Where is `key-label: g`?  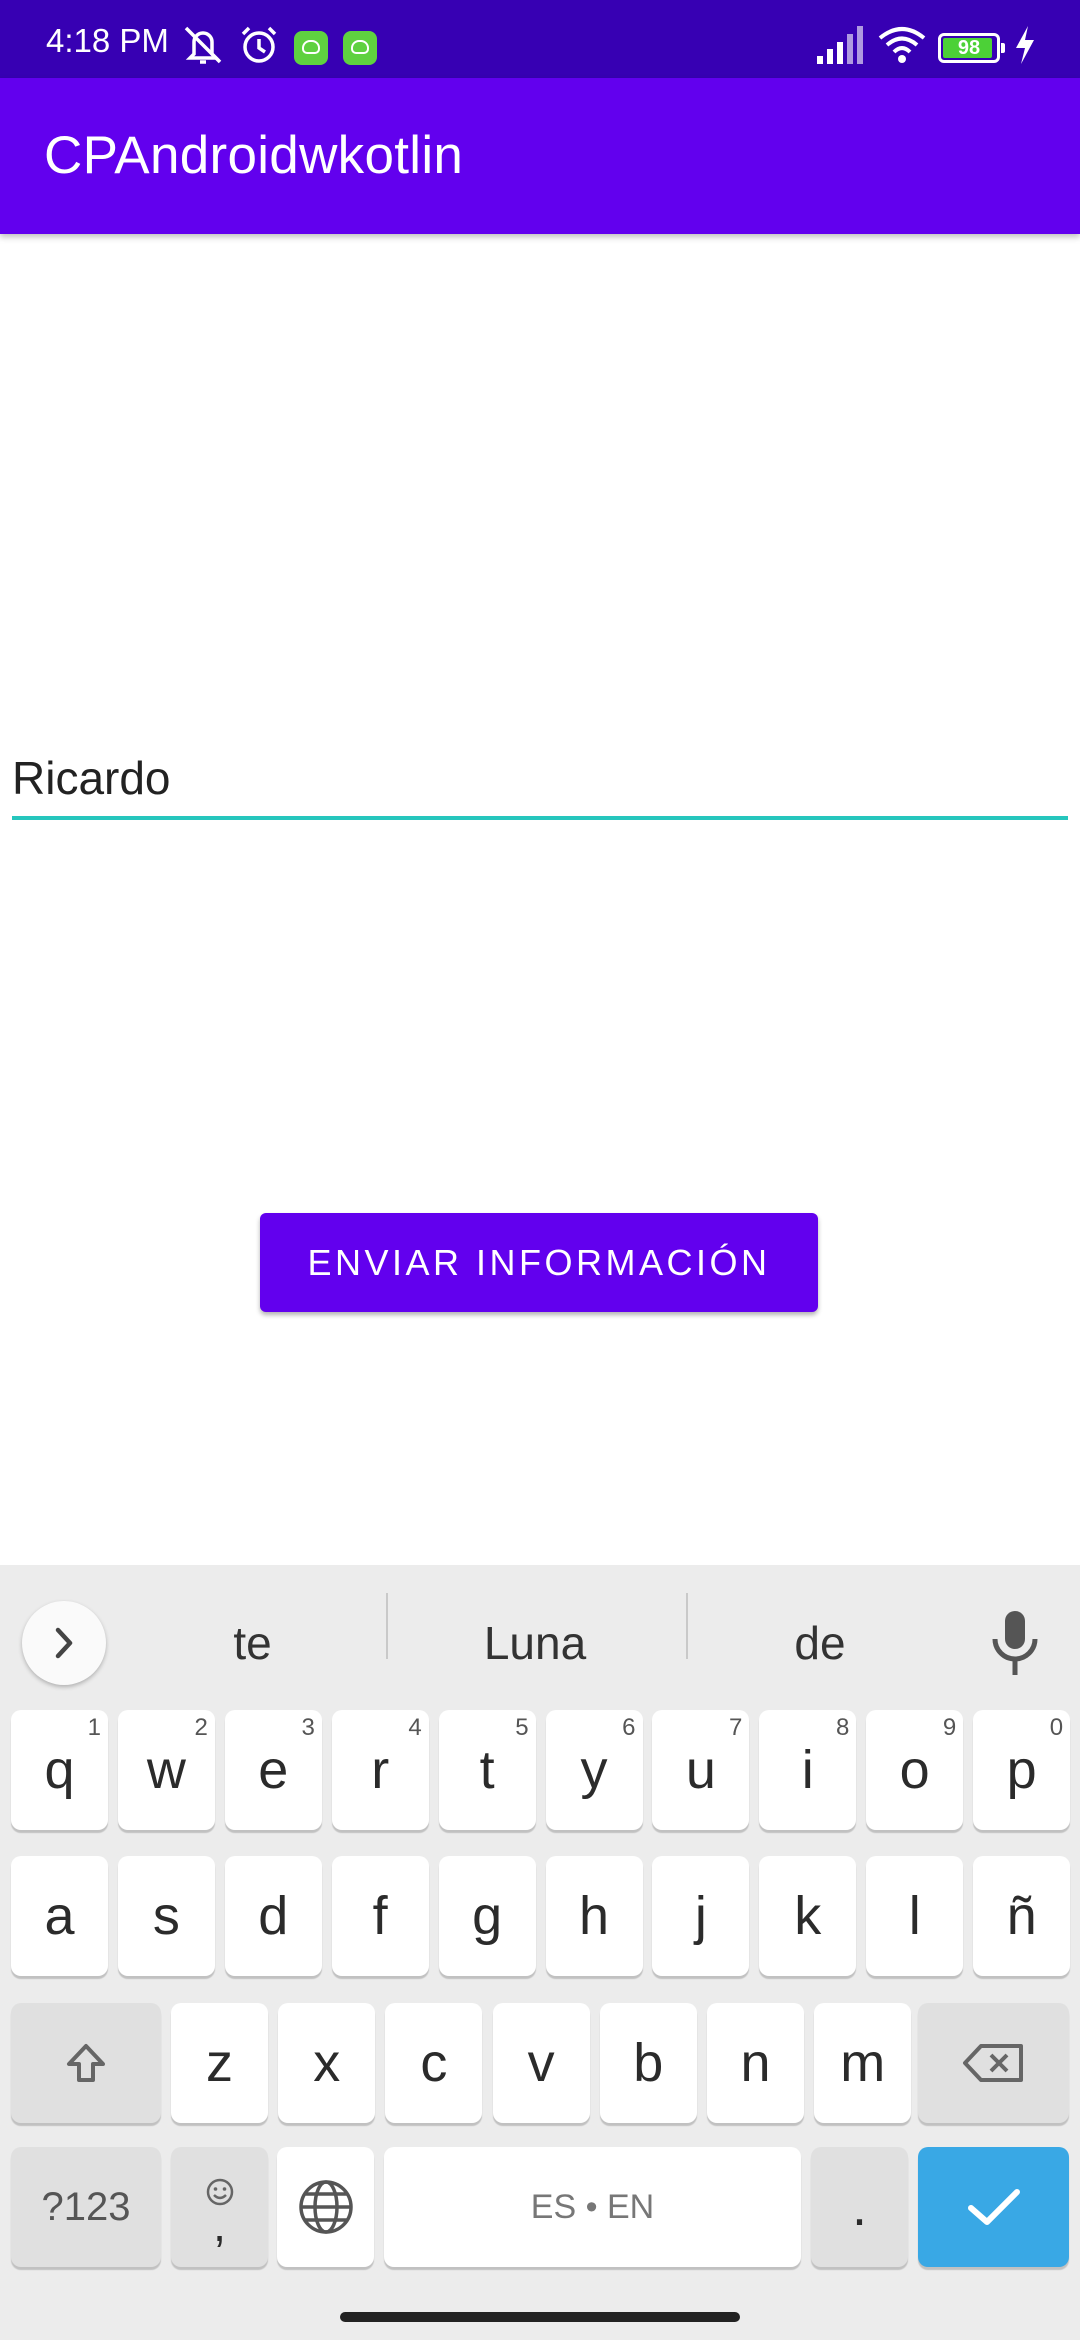
key-label: g is located at coordinates (487, 1916).